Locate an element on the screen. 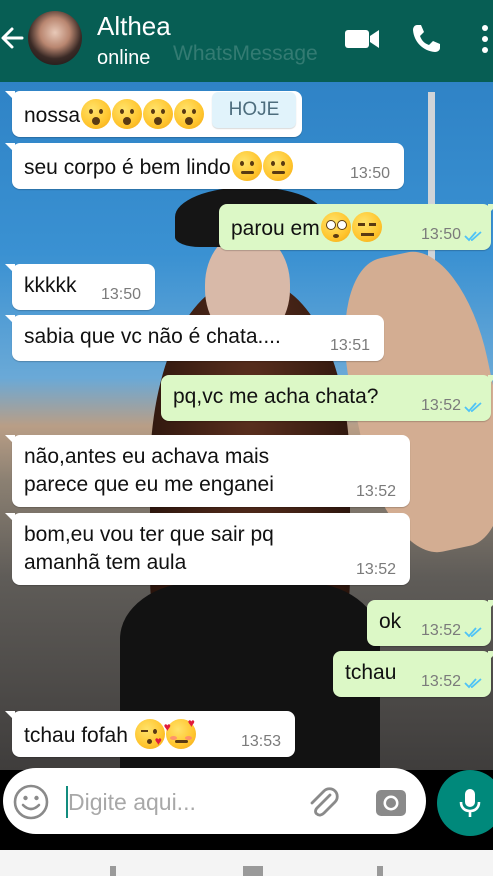  mic-icon is located at coordinates (470, 803).